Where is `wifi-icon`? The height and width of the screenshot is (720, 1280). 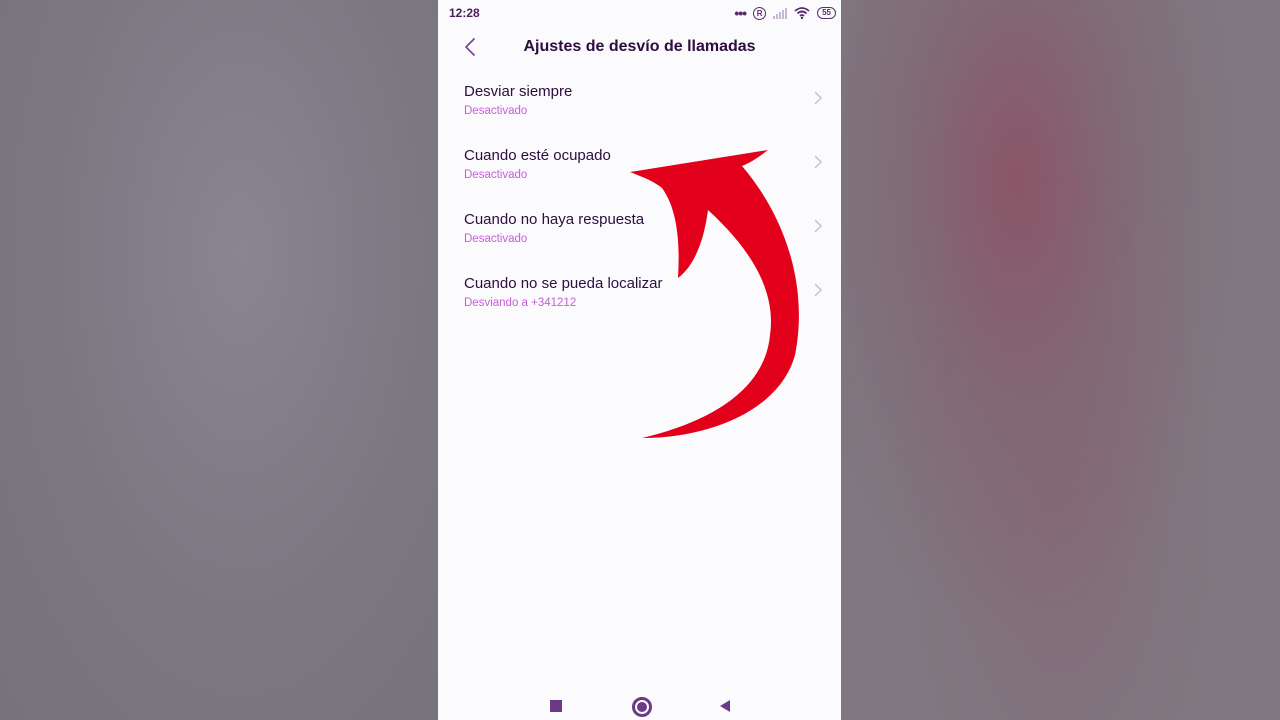
wifi-icon is located at coordinates (802, 13).